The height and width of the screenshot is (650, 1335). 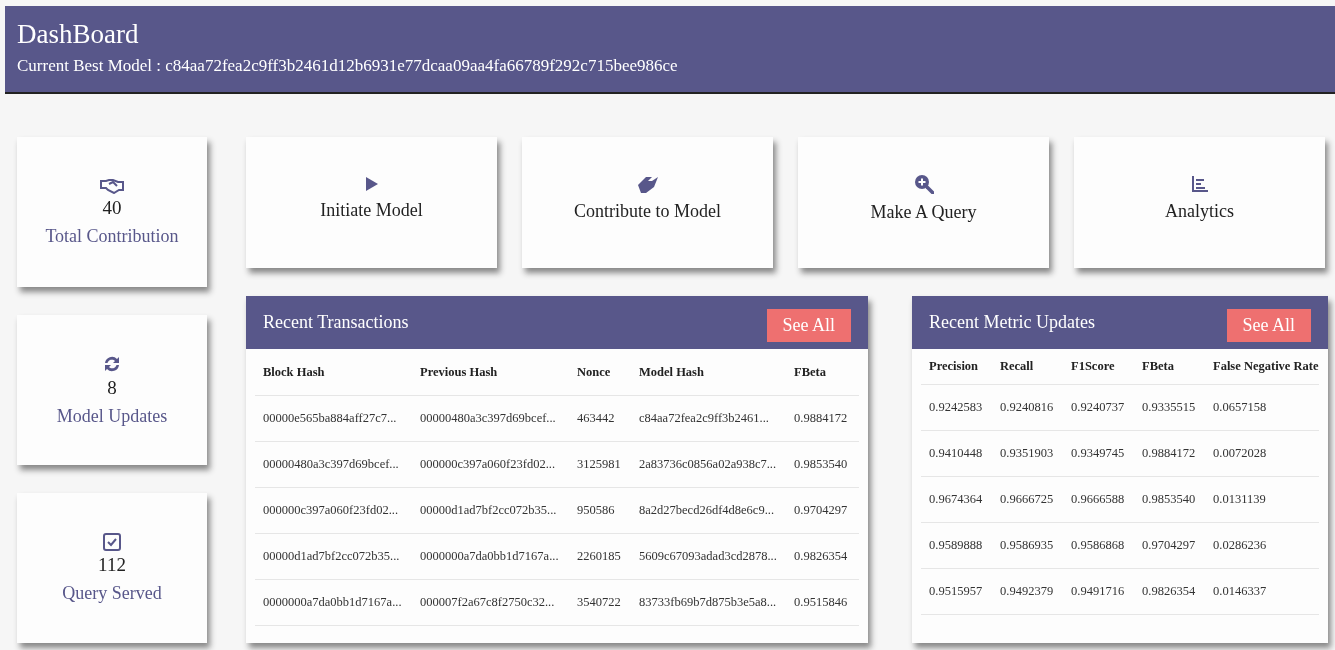 I want to click on table-cell: 0.9240737, so click(x=1098, y=408).